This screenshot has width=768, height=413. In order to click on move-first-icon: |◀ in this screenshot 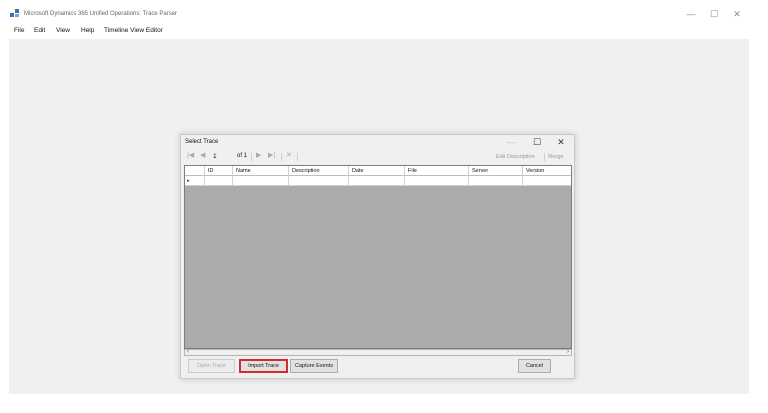, I will do `click(190, 156)`.